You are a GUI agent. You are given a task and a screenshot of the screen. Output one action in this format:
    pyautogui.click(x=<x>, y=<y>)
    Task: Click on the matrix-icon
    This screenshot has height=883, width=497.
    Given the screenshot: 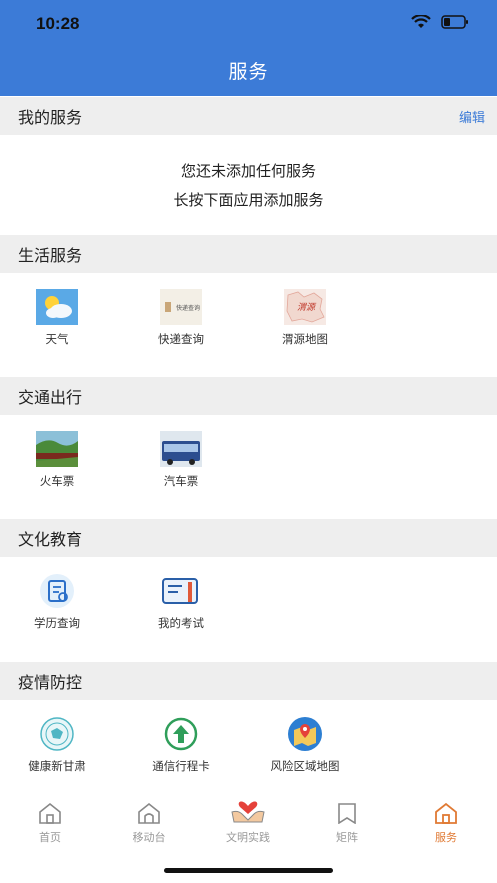 What is the action you would take?
    pyautogui.click(x=347, y=814)
    